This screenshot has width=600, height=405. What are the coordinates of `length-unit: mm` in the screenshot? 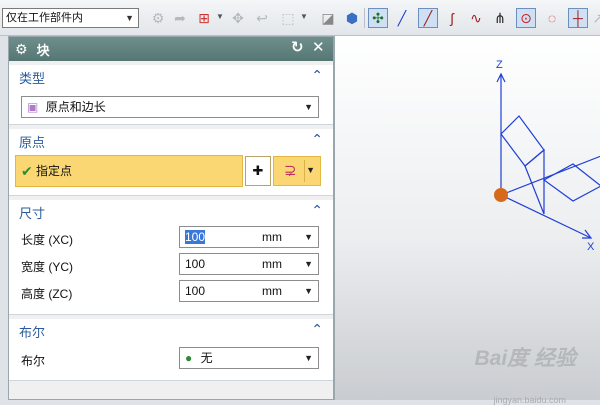 It's located at (272, 237).